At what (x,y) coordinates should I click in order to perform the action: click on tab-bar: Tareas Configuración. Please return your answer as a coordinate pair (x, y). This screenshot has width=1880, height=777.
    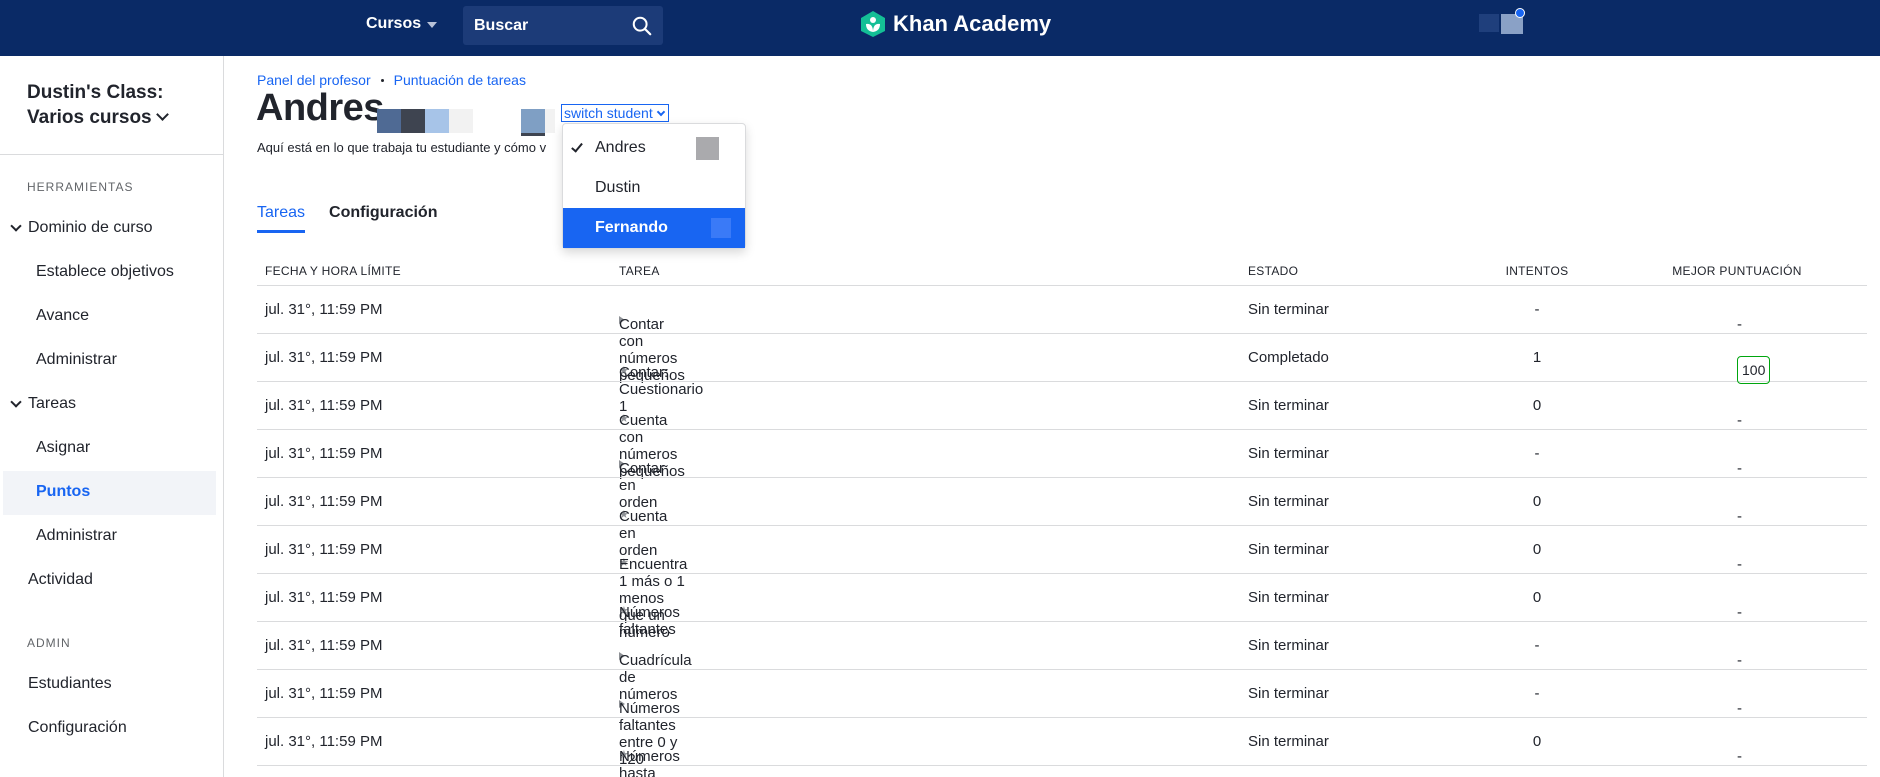
    Looking at the image, I should click on (347, 218).